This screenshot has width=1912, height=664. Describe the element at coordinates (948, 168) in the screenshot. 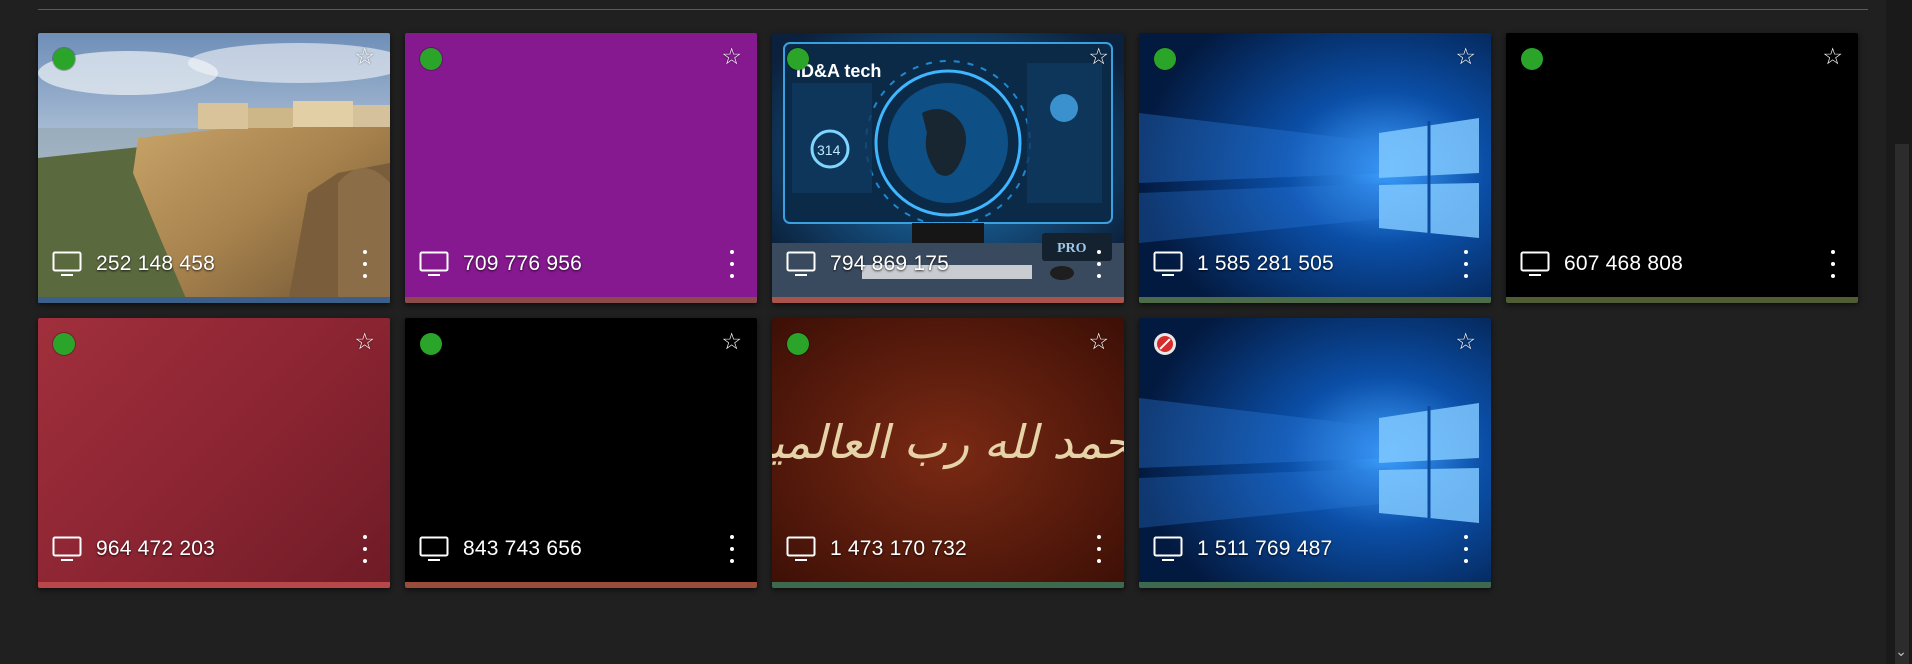

I see `device-tile: ID&A tech 314 PRO ☆ 794 869 175` at that location.